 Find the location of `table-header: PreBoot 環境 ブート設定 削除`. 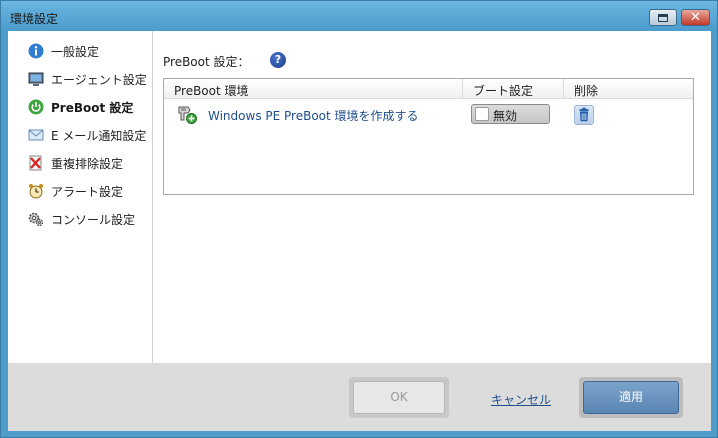

table-header: PreBoot 環境 ブート設定 削除 is located at coordinates (428, 89).